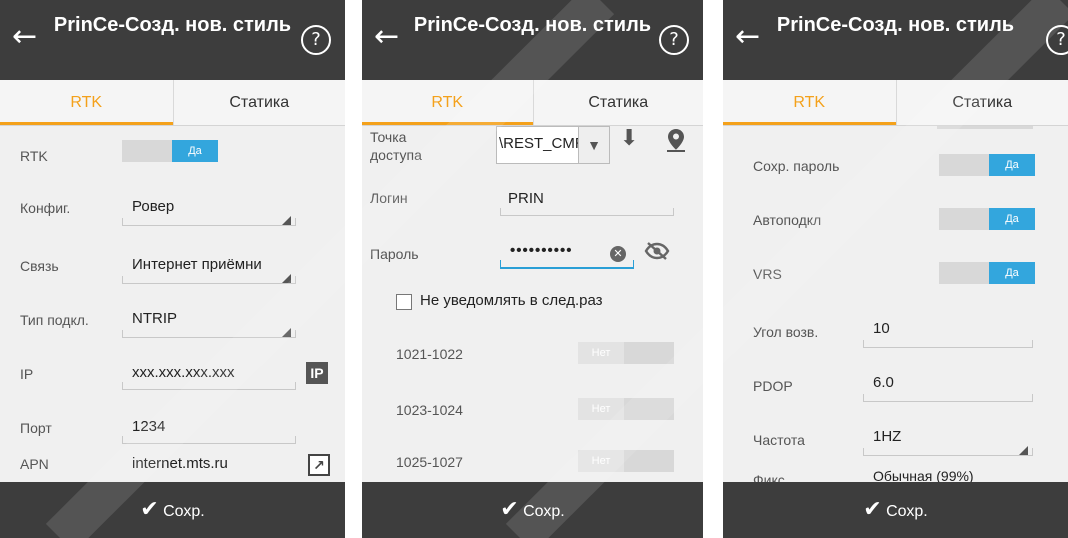 The width and height of the screenshot is (1068, 538). I want to click on row-label: VRS, so click(767, 274).